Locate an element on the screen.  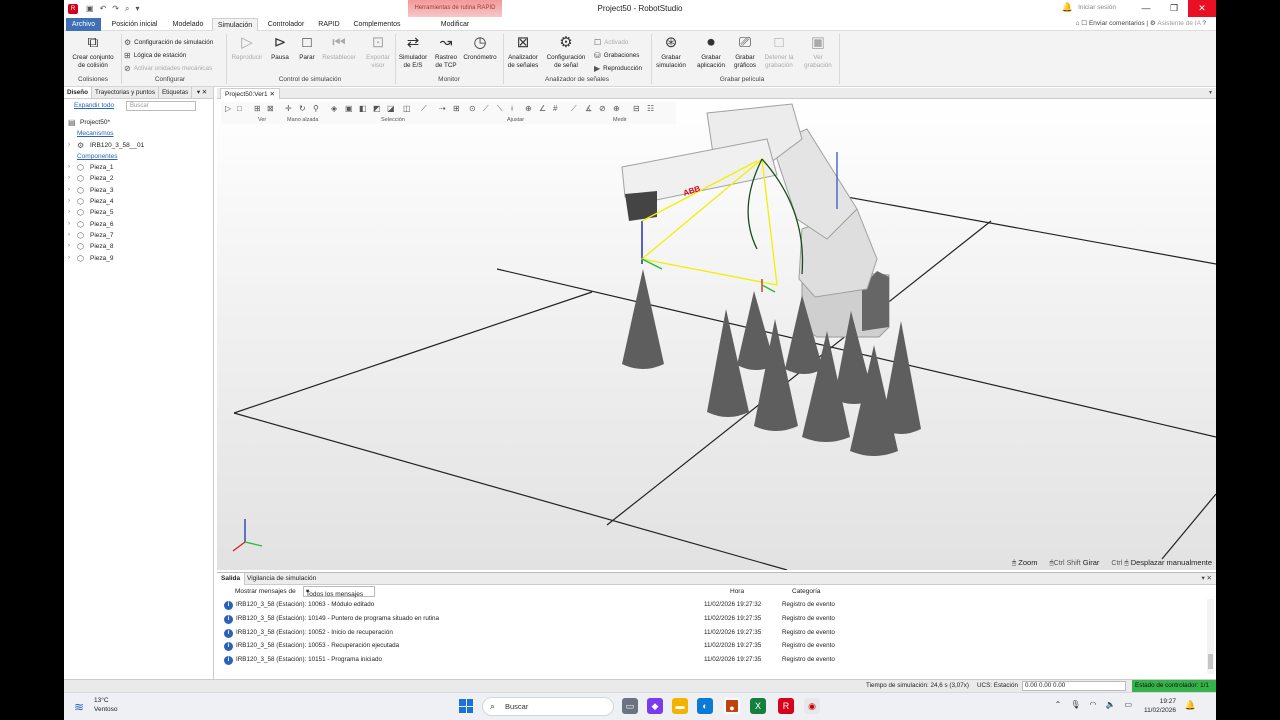
excel-icon: X is located at coordinates (758, 706).